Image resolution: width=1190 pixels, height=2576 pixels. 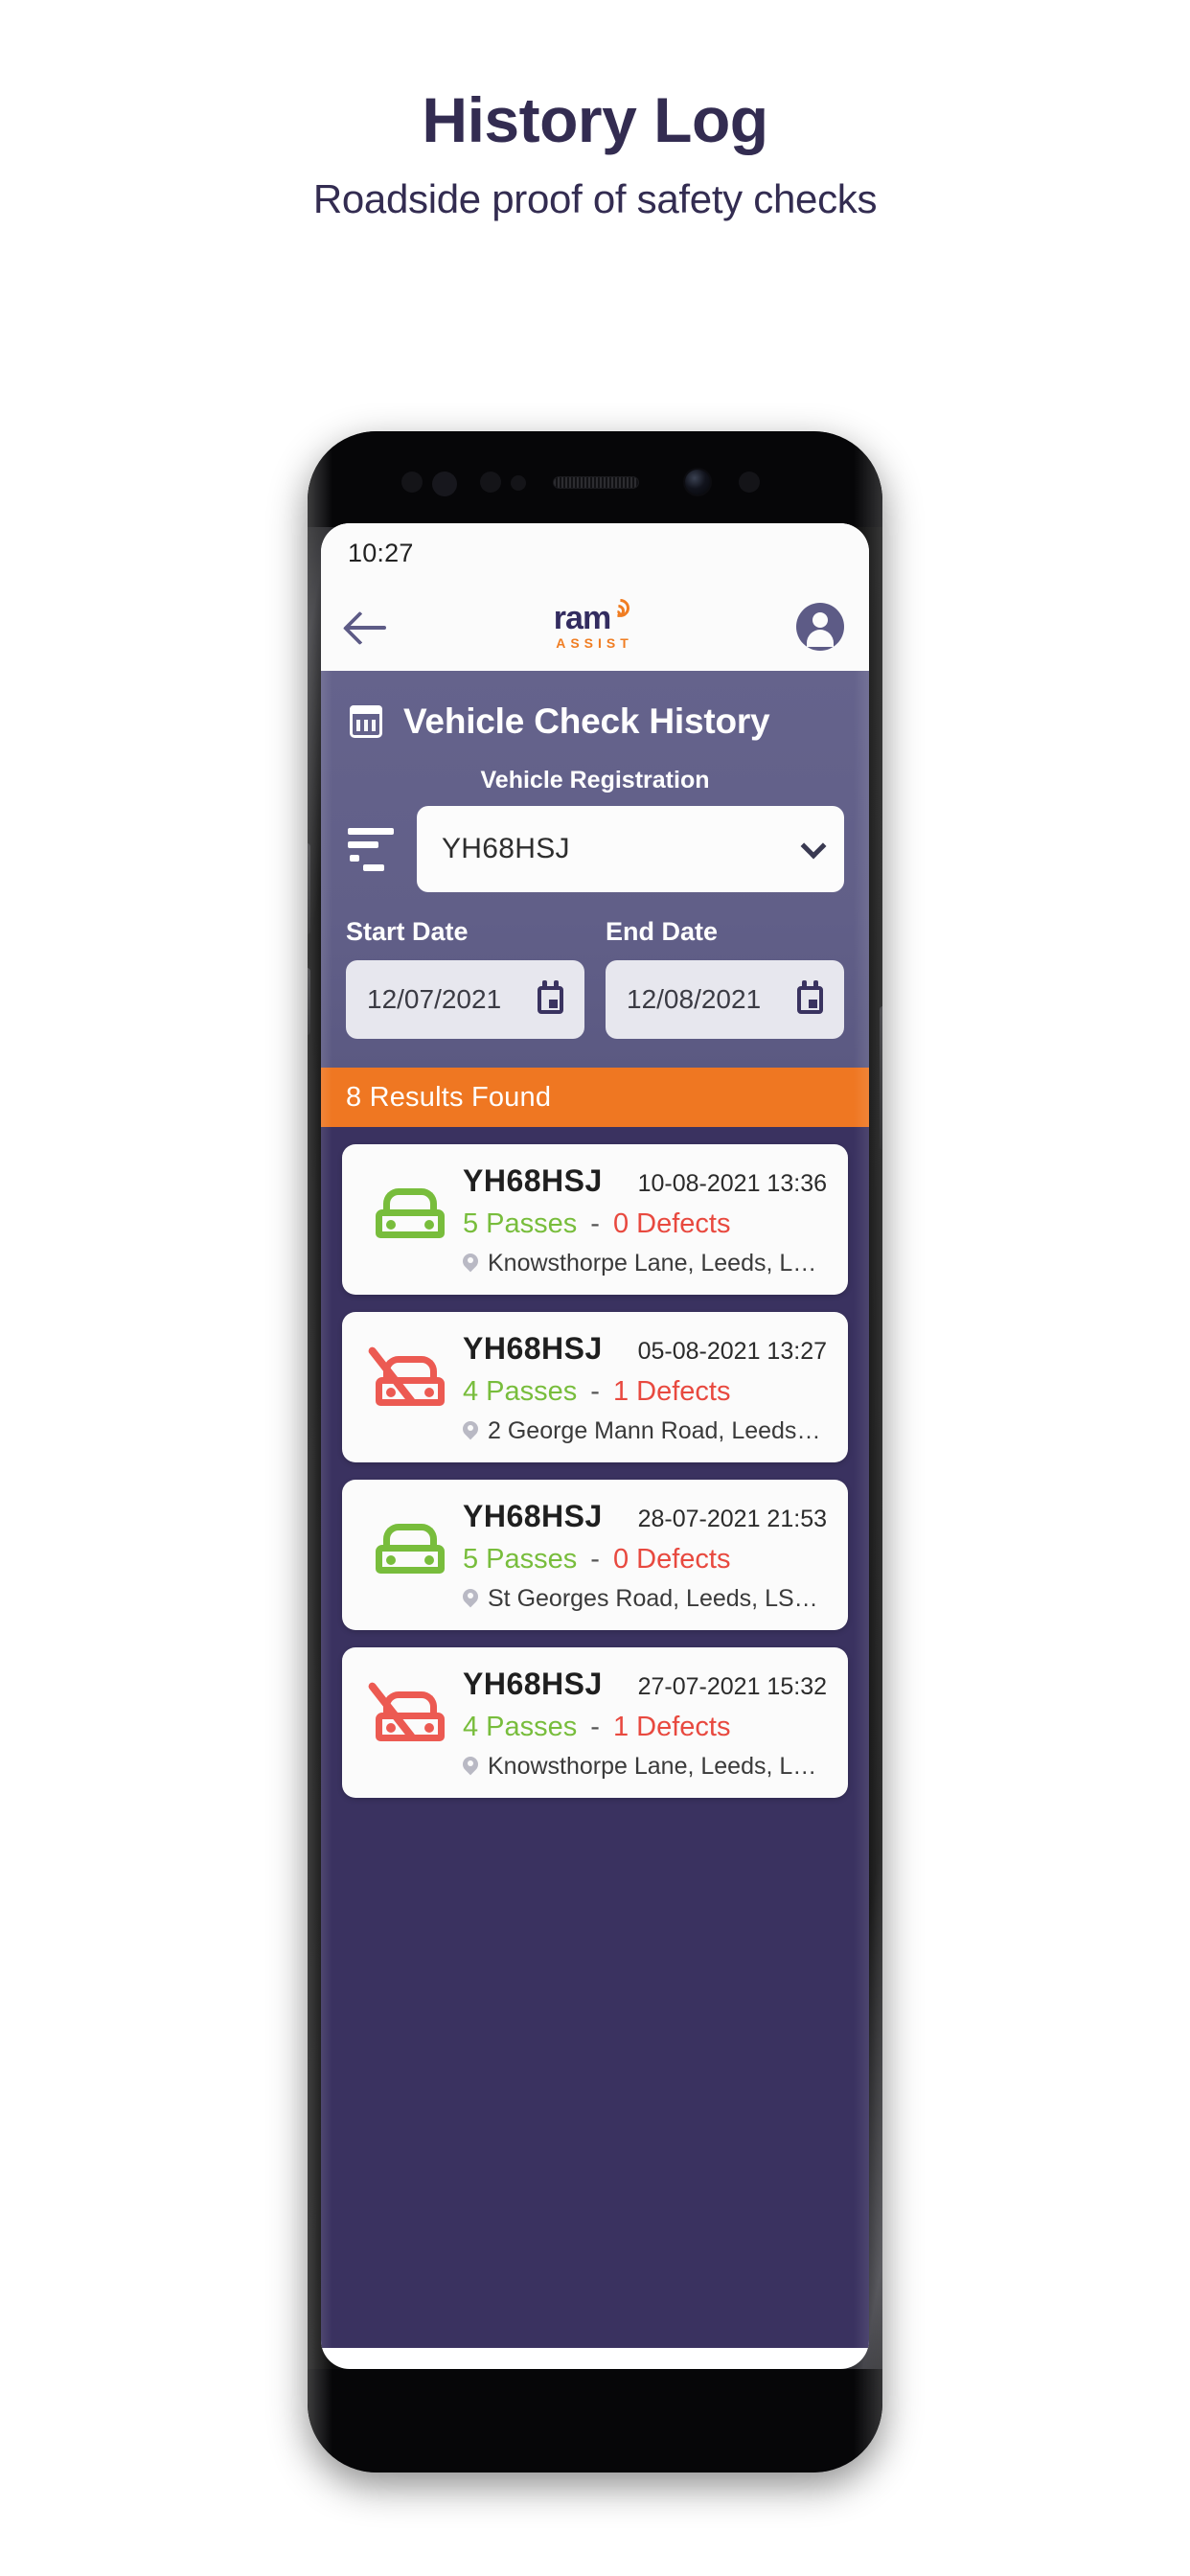 What do you see at coordinates (698, 482) in the screenshot?
I see `front-camera-icon` at bounding box center [698, 482].